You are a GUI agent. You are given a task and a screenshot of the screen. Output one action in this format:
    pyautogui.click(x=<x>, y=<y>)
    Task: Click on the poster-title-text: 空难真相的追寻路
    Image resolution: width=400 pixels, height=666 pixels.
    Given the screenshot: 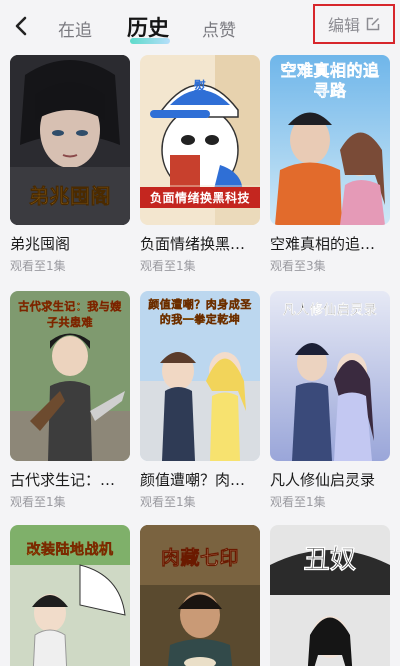 What is the action you would take?
    pyautogui.click(x=330, y=81)
    